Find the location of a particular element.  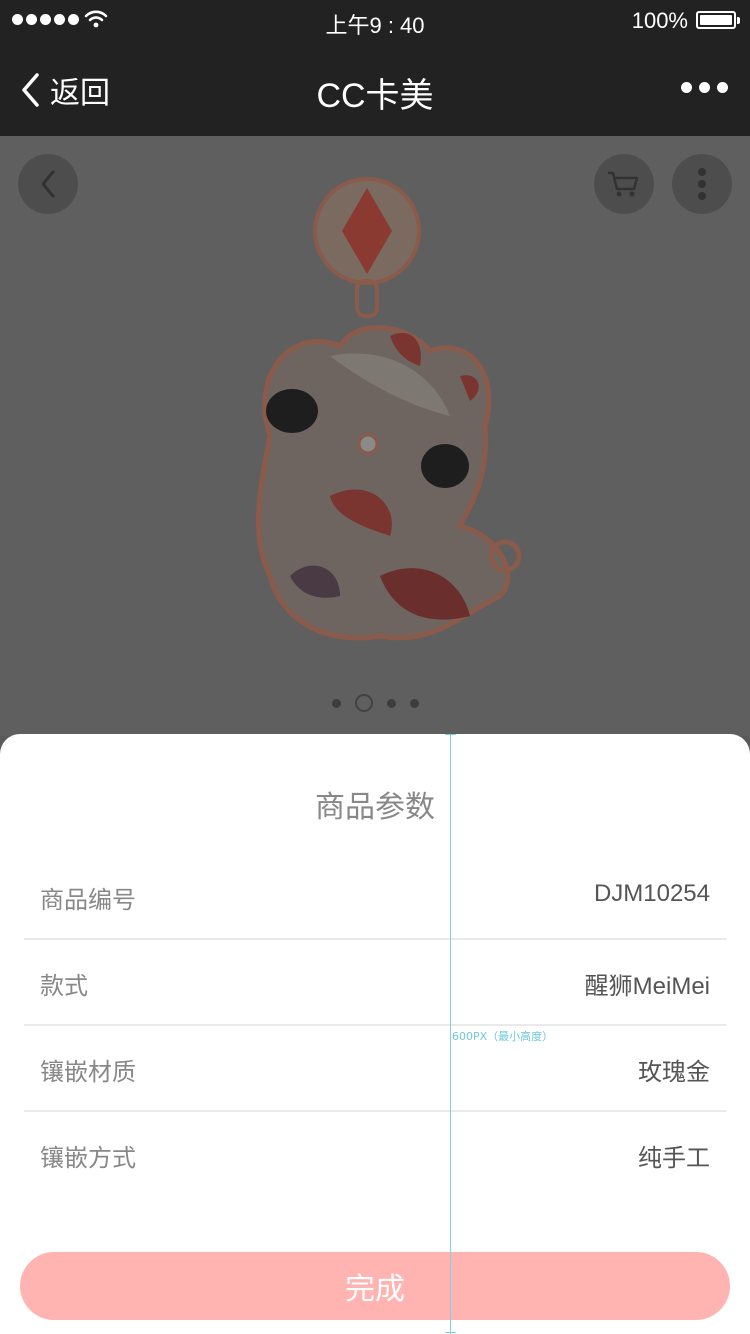

param-label: 镶嵌材质 is located at coordinates (88, 1072).